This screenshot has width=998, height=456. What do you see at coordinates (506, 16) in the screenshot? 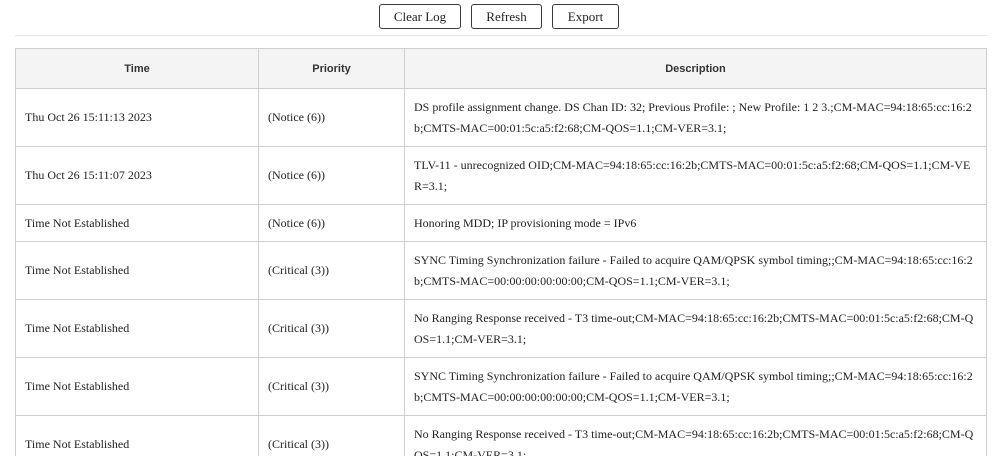
I see `refresh-button: Refresh` at bounding box center [506, 16].